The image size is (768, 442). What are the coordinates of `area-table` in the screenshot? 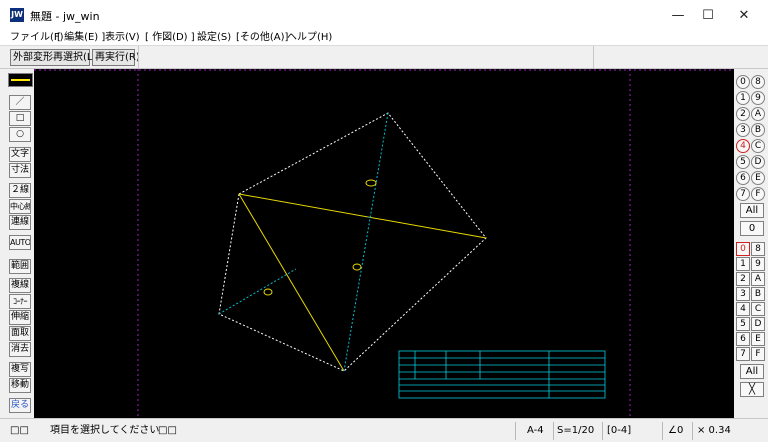 It's located at (502, 374).